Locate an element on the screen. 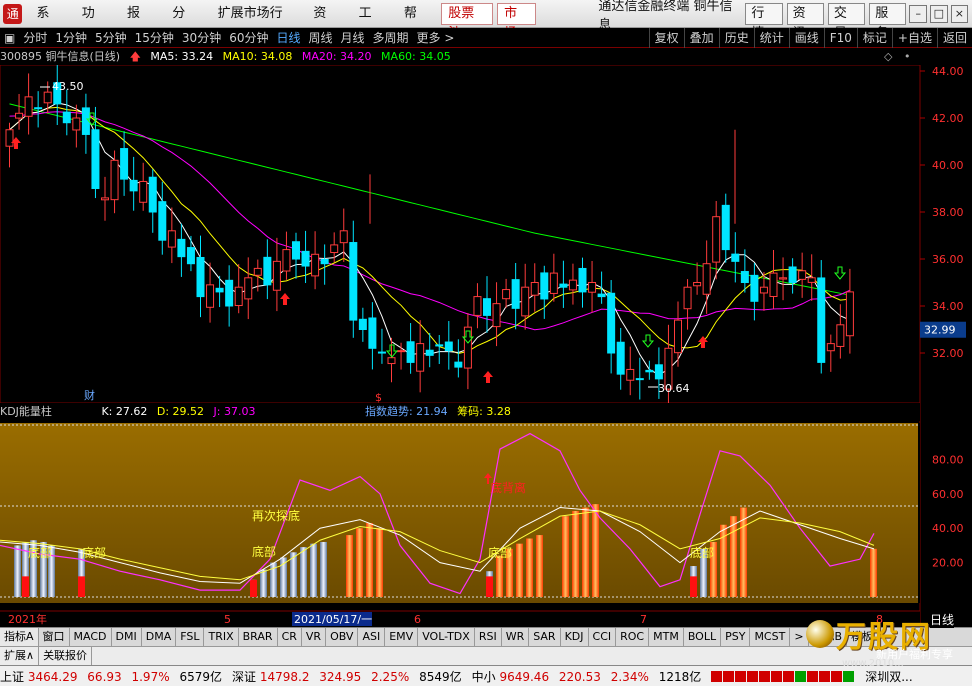 The width and height of the screenshot is (972, 686). menu-item-quote: 报价 is located at coordinates (139, 24).